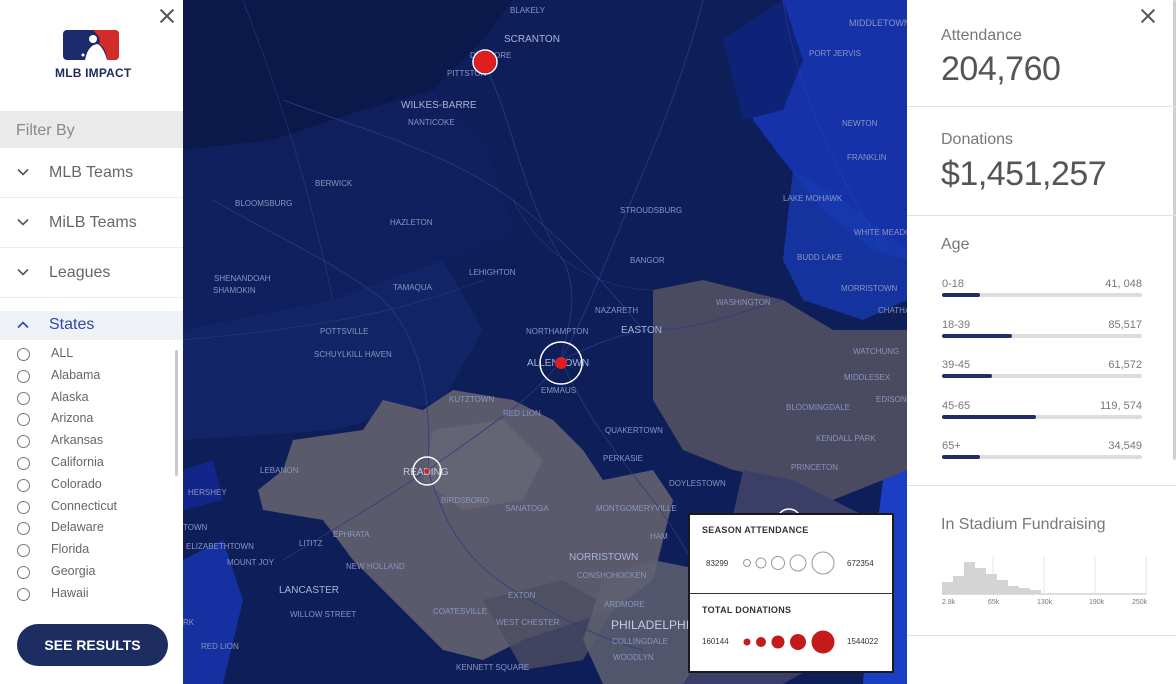  I want to click on place-label: DOYLESTOWN, so click(697, 483).